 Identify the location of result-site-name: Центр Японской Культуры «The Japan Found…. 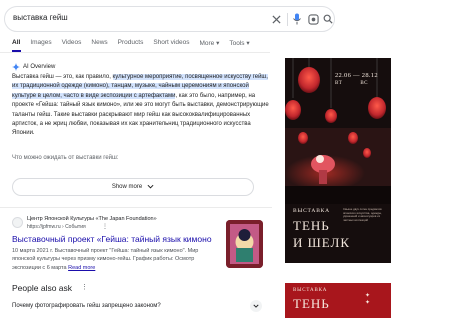
(92, 219).